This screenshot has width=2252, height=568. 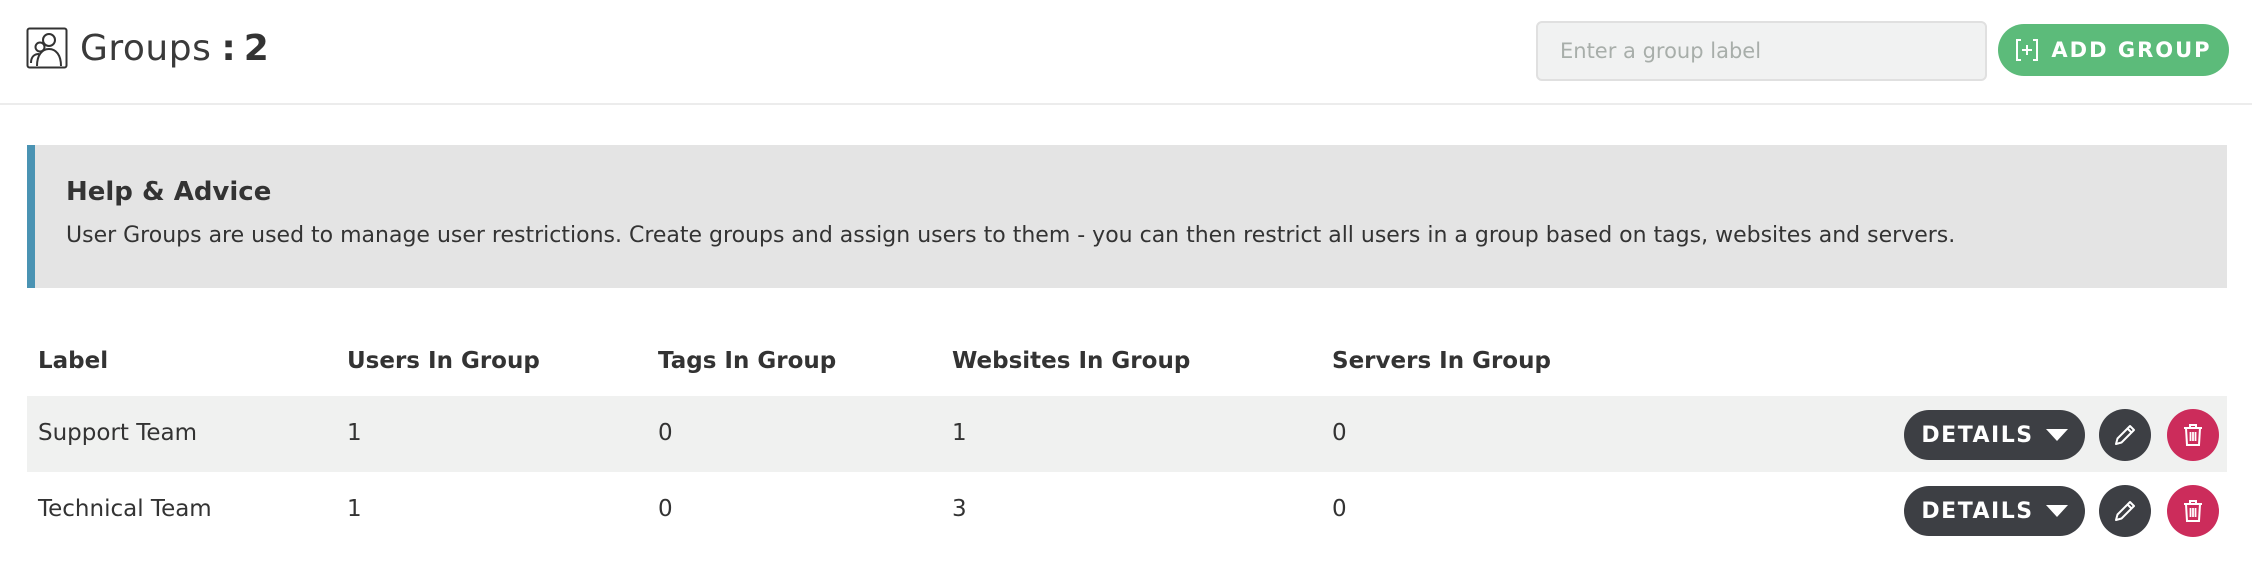 What do you see at coordinates (1441, 361) in the screenshot?
I see `column-header-servers: Servers In Group` at bounding box center [1441, 361].